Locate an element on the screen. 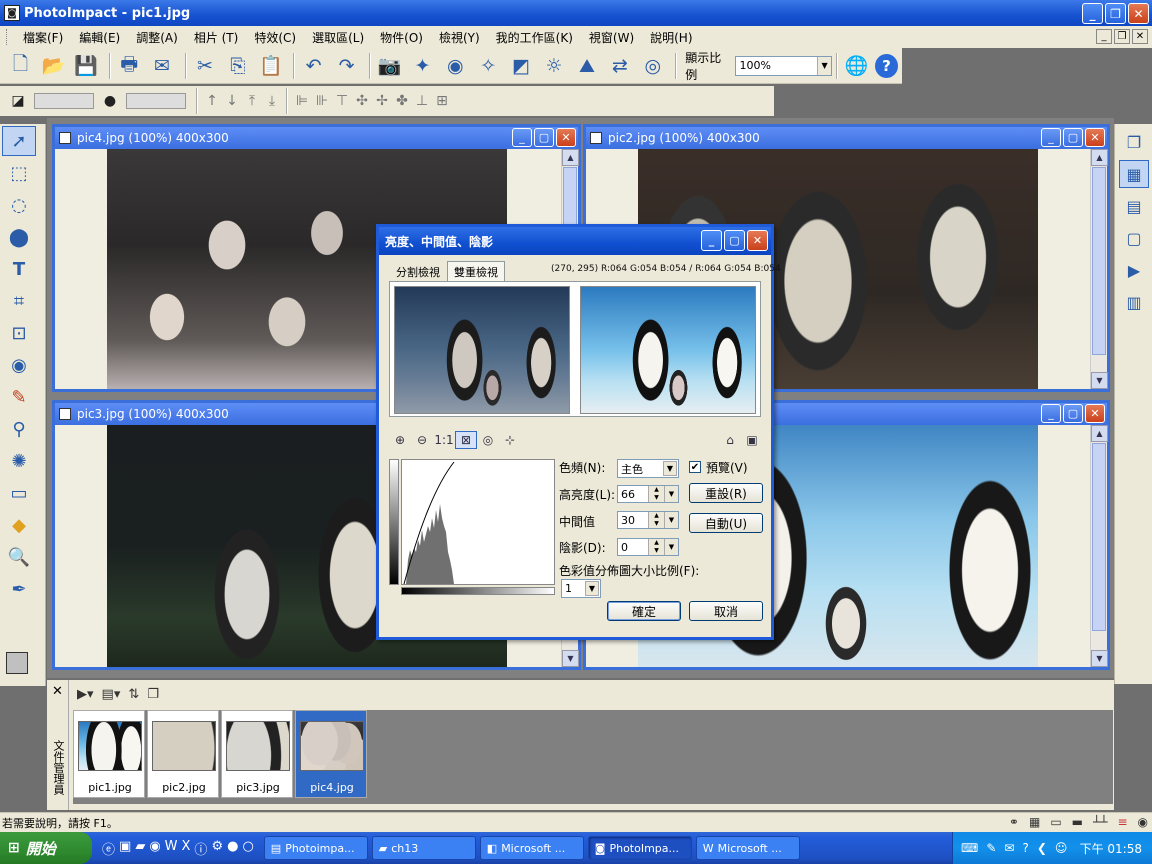 The image size is (1152, 864). thumbnail-pic4: pic4.jpg is located at coordinates (331, 754).